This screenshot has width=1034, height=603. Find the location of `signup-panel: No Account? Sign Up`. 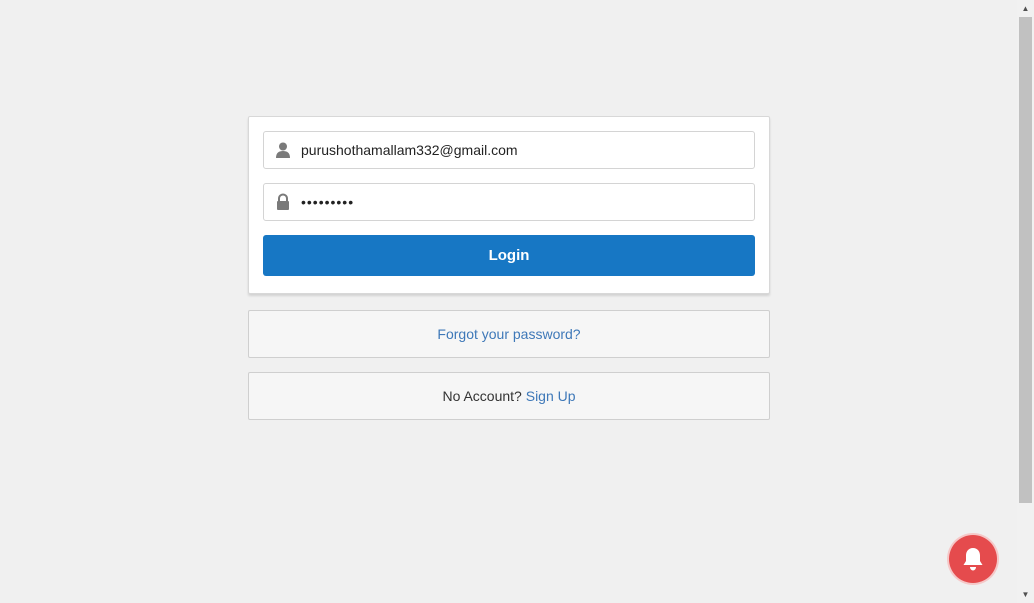

signup-panel: No Account? Sign Up is located at coordinates (509, 396).